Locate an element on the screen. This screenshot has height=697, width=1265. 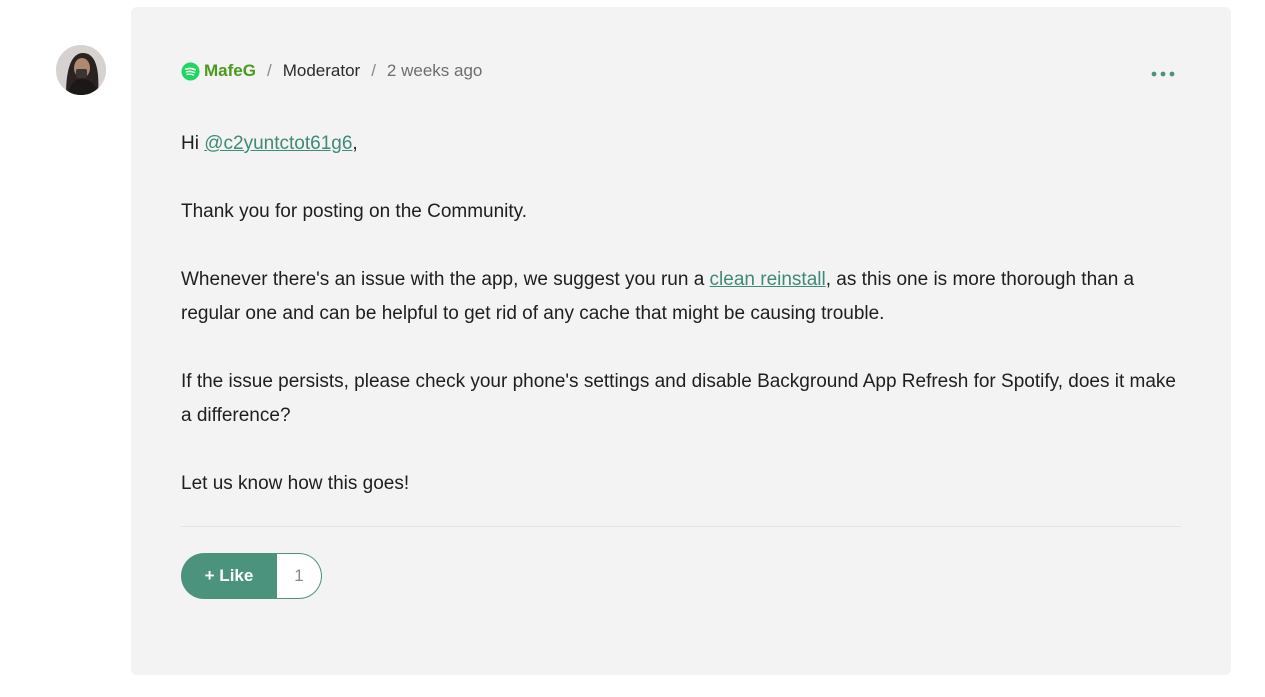
like-count: 1 is located at coordinates (299, 576).